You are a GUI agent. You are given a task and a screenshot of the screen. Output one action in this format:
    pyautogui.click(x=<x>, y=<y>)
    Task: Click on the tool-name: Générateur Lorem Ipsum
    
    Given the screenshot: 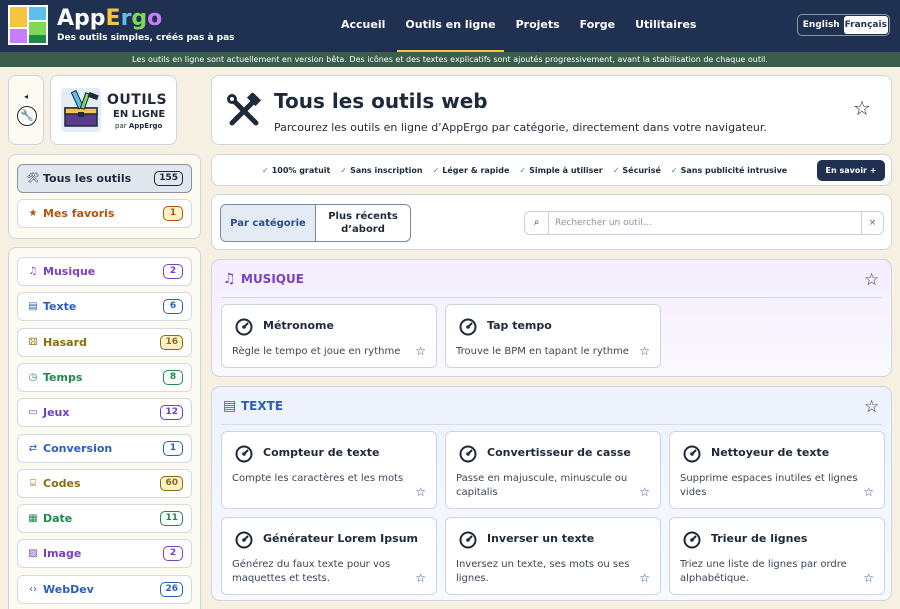 What is the action you would take?
    pyautogui.click(x=340, y=538)
    